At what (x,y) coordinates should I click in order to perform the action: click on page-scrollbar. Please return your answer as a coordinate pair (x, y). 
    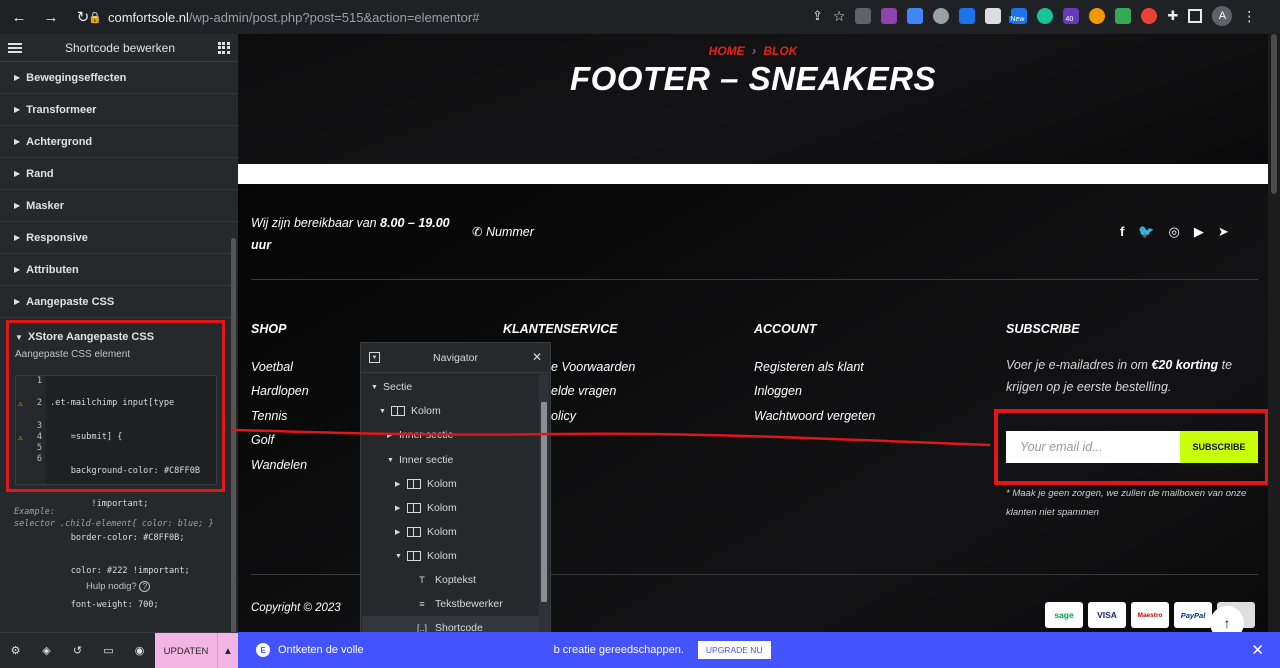
    Looking at the image, I should click on (1274, 333).